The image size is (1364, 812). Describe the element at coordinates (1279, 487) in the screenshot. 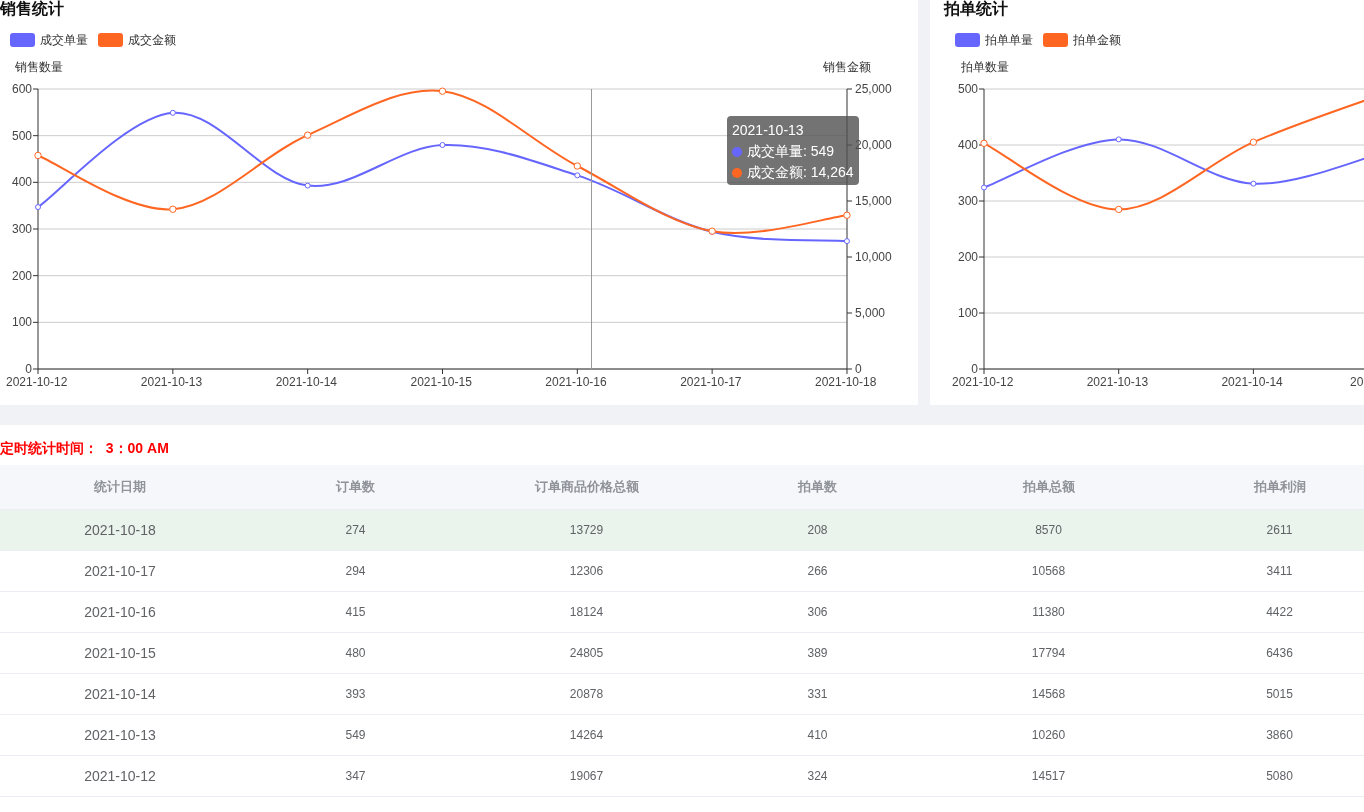

I see `column-header: 拍单利润` at that location.